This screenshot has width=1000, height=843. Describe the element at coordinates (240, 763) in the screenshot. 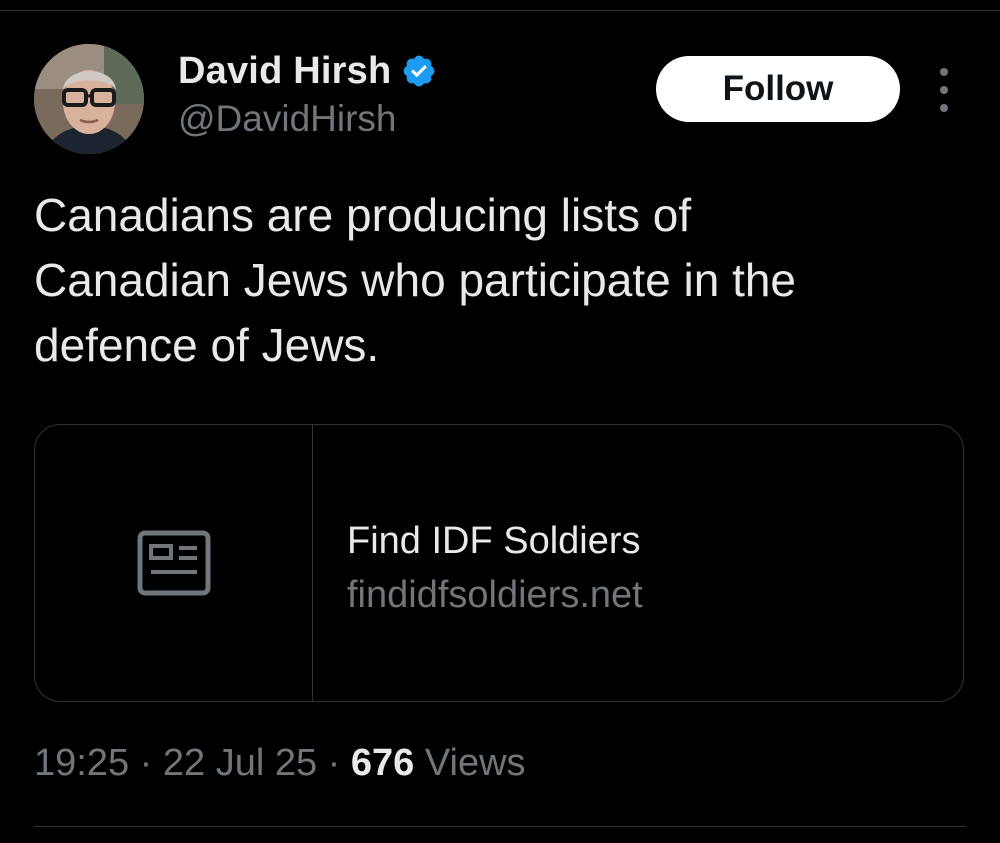

I see `tweet-date: 22 Jul 25` at that location.